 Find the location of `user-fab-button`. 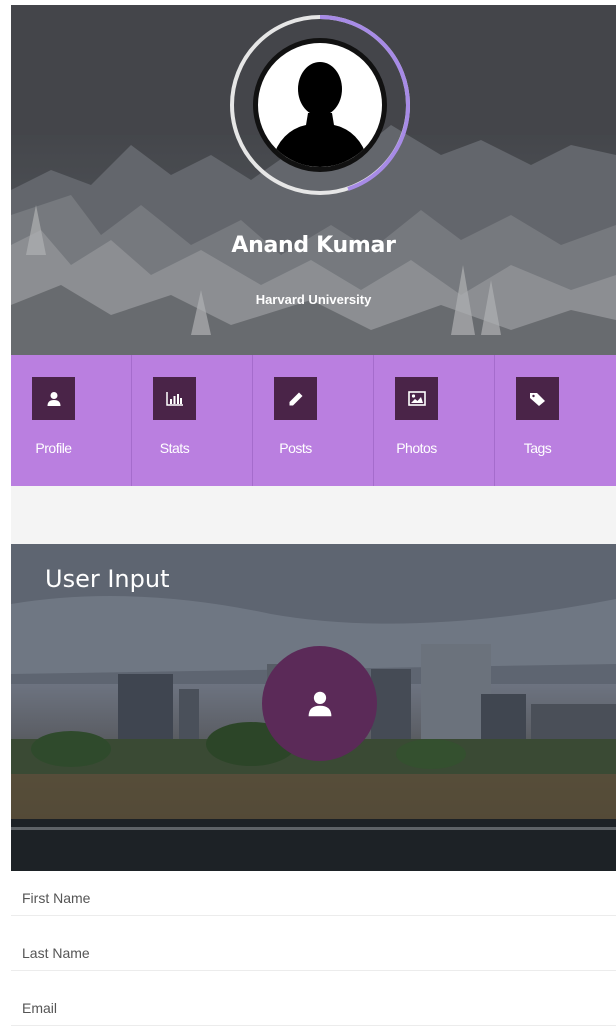

user-fab-button is located at coordinates (319, 703).